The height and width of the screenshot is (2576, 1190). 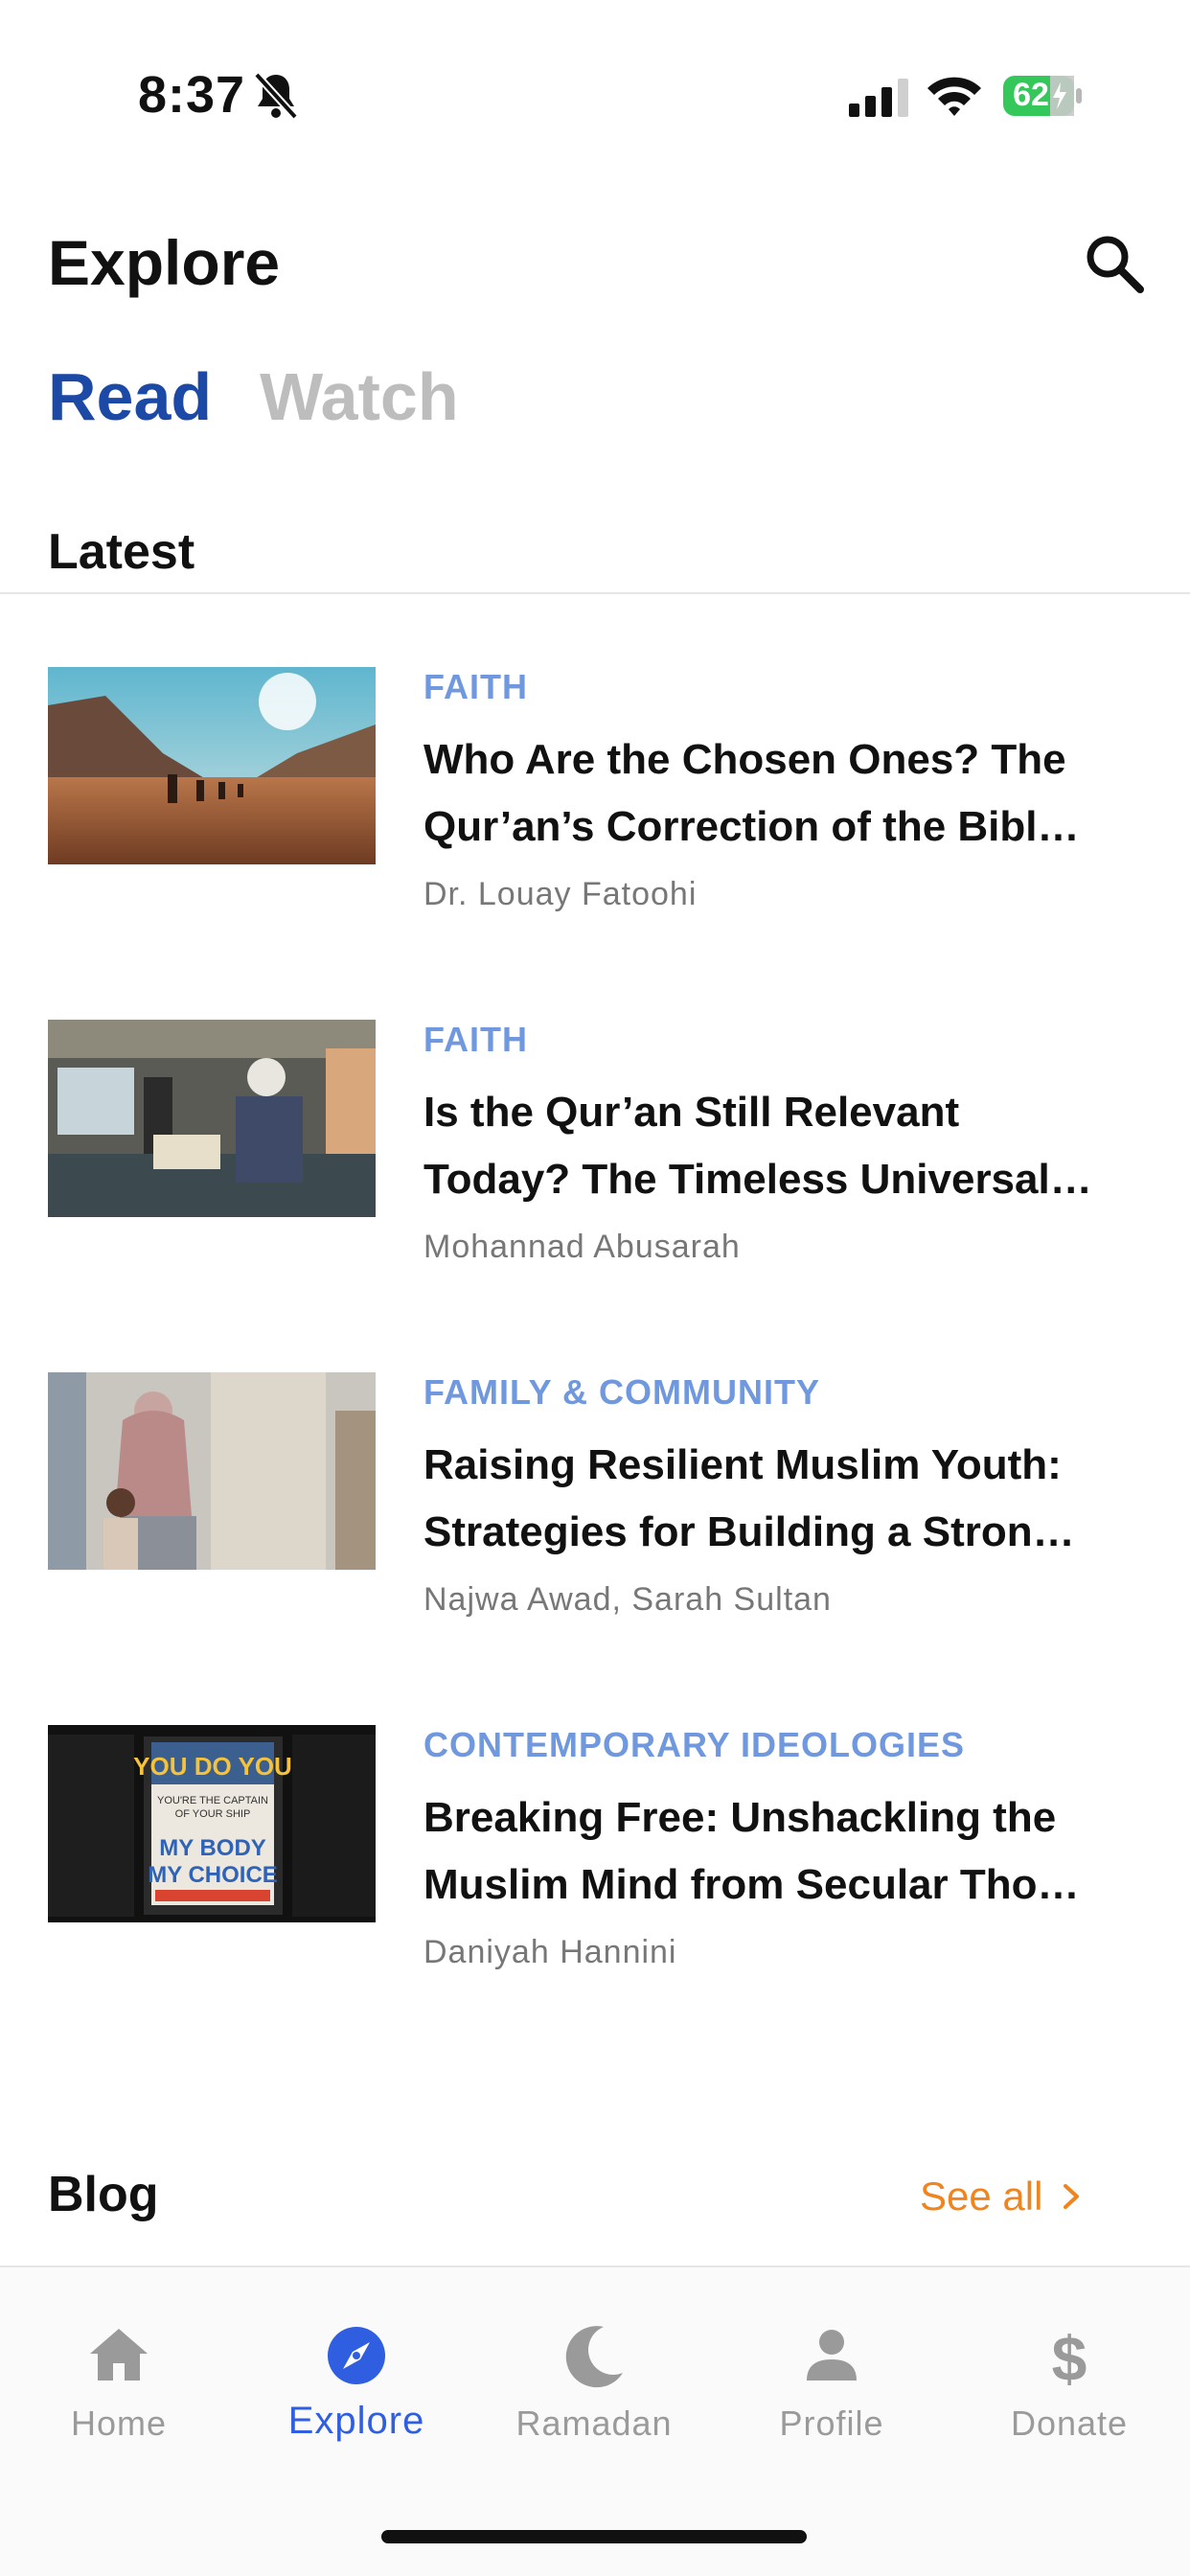 I want to click on status-time: 8:37, so click(x=192, y=95).